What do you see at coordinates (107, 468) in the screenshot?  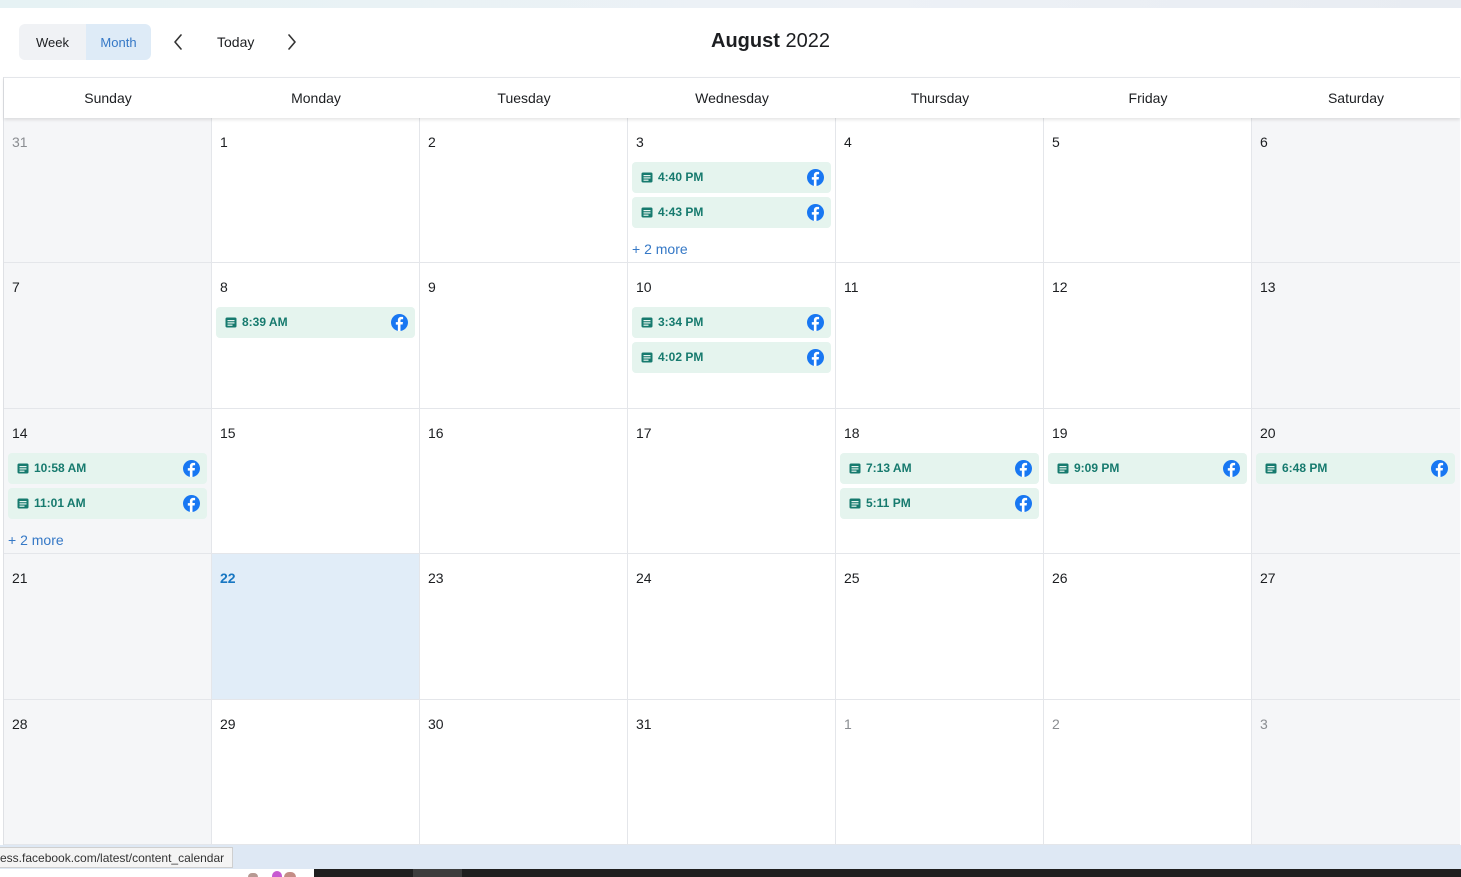 I see `scheduled-post-event: 10:58 AM` at bounding box center [107, 468].